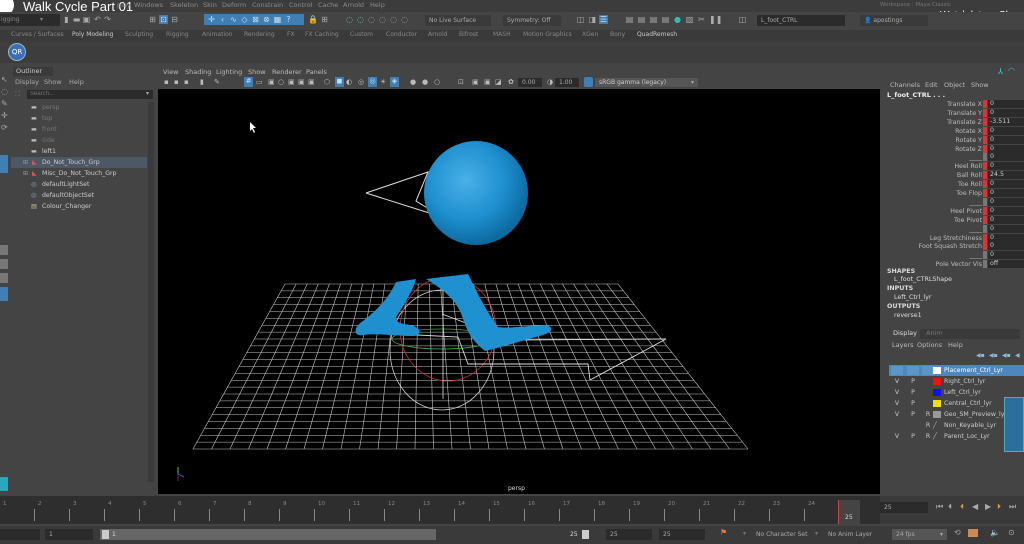  I want to click on channel-row: Rotate Z 0, so click(954, 149).